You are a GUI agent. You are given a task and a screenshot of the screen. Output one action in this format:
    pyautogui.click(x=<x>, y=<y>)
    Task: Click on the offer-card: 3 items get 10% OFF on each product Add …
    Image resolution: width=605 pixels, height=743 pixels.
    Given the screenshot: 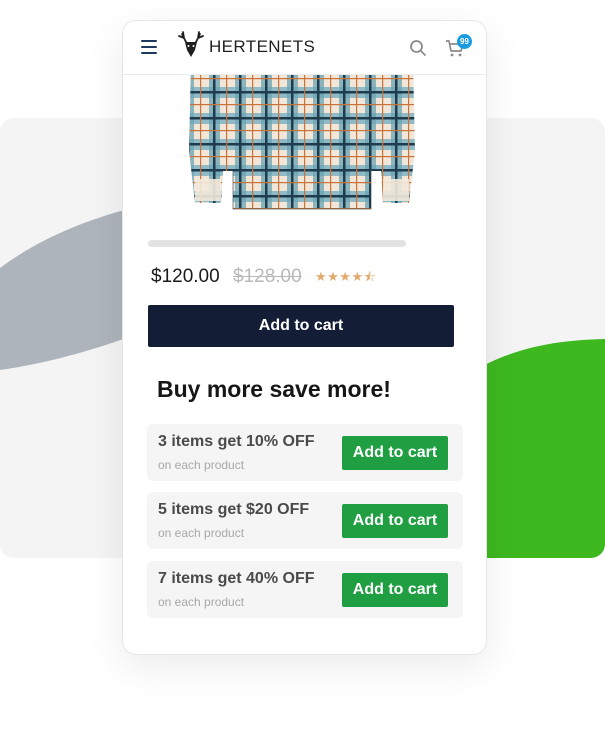 What is the action you would take?
    pyautogui.click(x=305, y=452)
    